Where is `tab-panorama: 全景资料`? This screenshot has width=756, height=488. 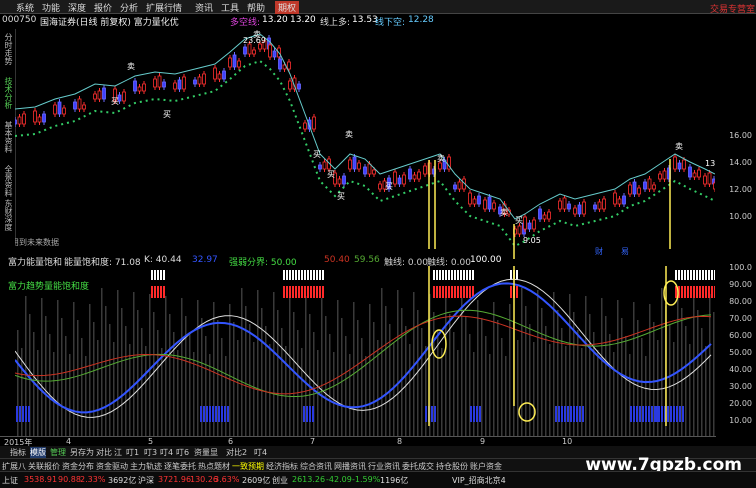 tab-panorama: 全景资料 is located at coordinates (7, 181).